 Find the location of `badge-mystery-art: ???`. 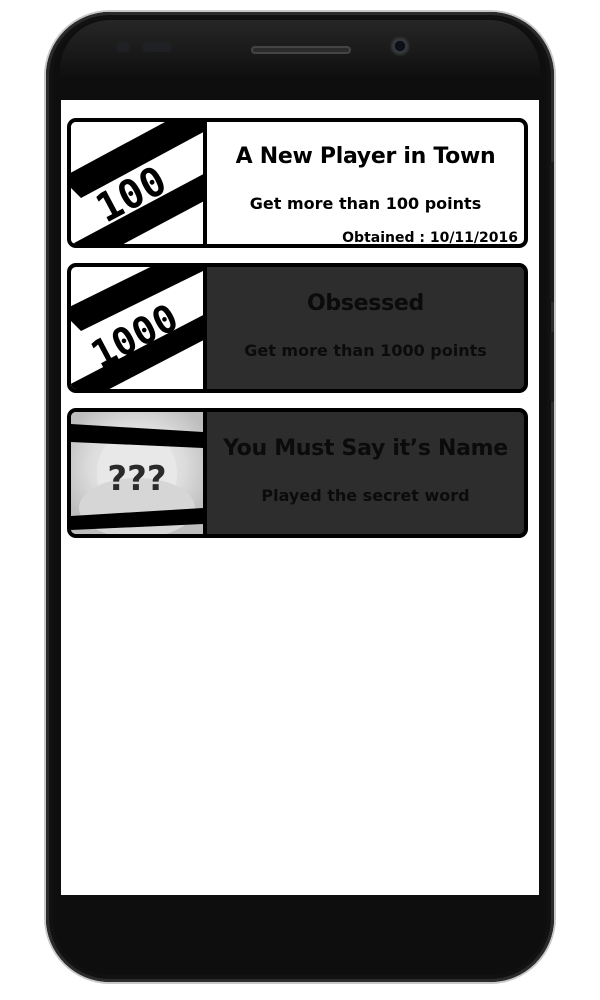

badge-mystery-art: ??? is located at coordinates (137, 473).